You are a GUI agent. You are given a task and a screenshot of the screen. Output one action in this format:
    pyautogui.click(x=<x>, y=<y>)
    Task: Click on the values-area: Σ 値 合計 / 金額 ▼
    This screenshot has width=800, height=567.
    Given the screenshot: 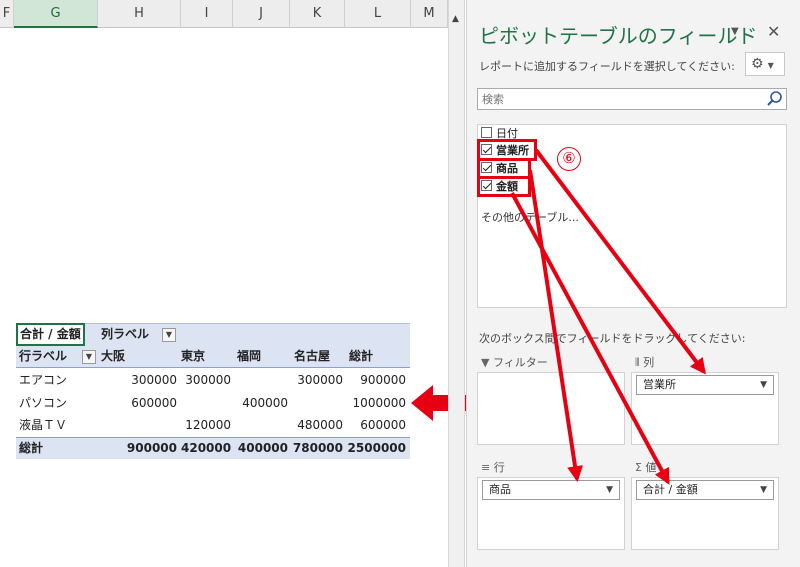 What is the action you would take?
    pyautogui.click(x=706, y=504)
    